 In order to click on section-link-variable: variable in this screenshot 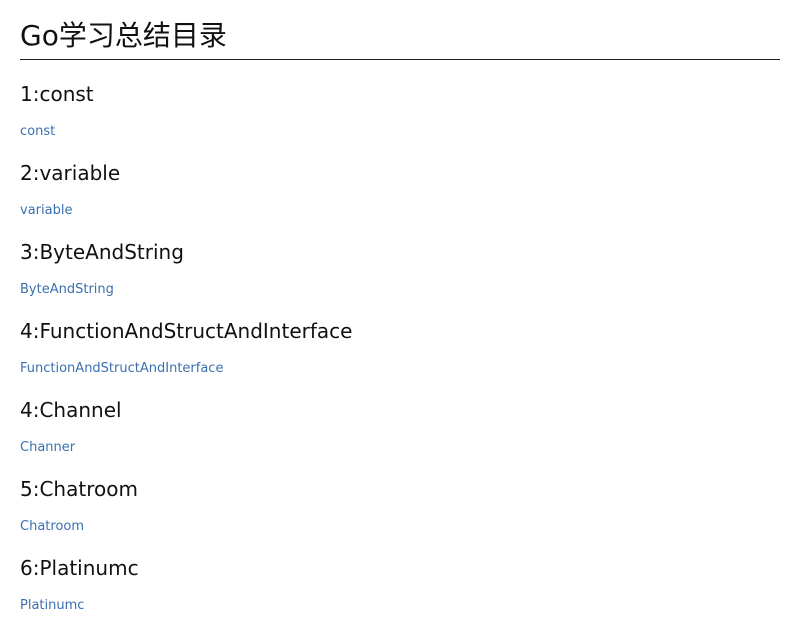, I will do `click(46, 211)`.